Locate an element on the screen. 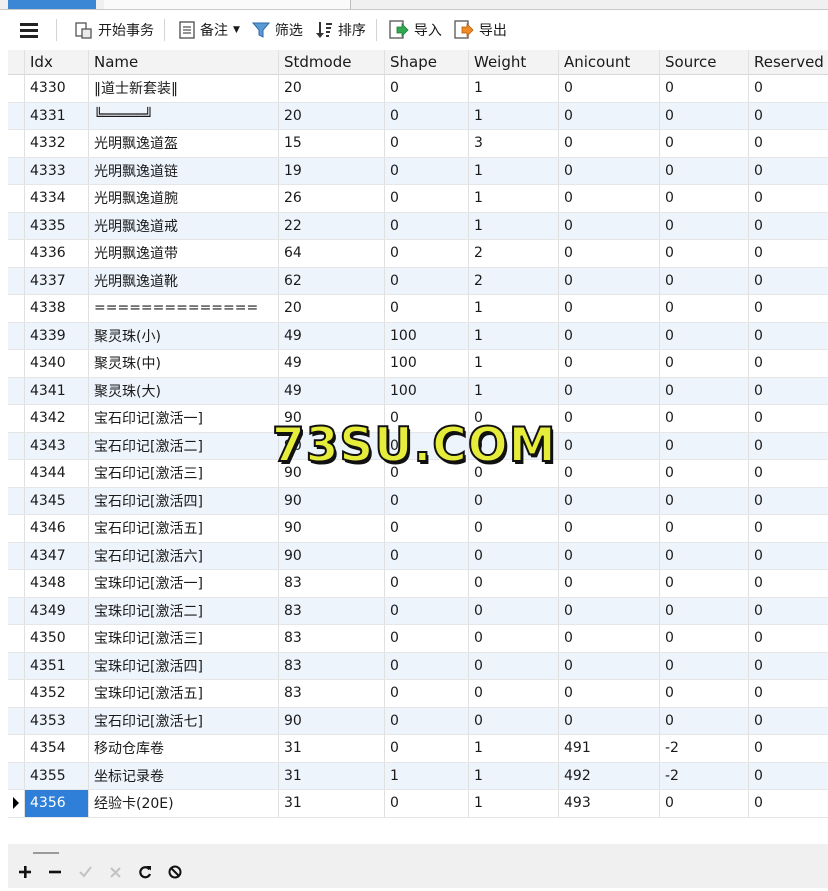 Image resolution: width=828 pixels, height=891 pixels. cell-name: 宝珠印记[激活一] is located at coordinates (184, 583).